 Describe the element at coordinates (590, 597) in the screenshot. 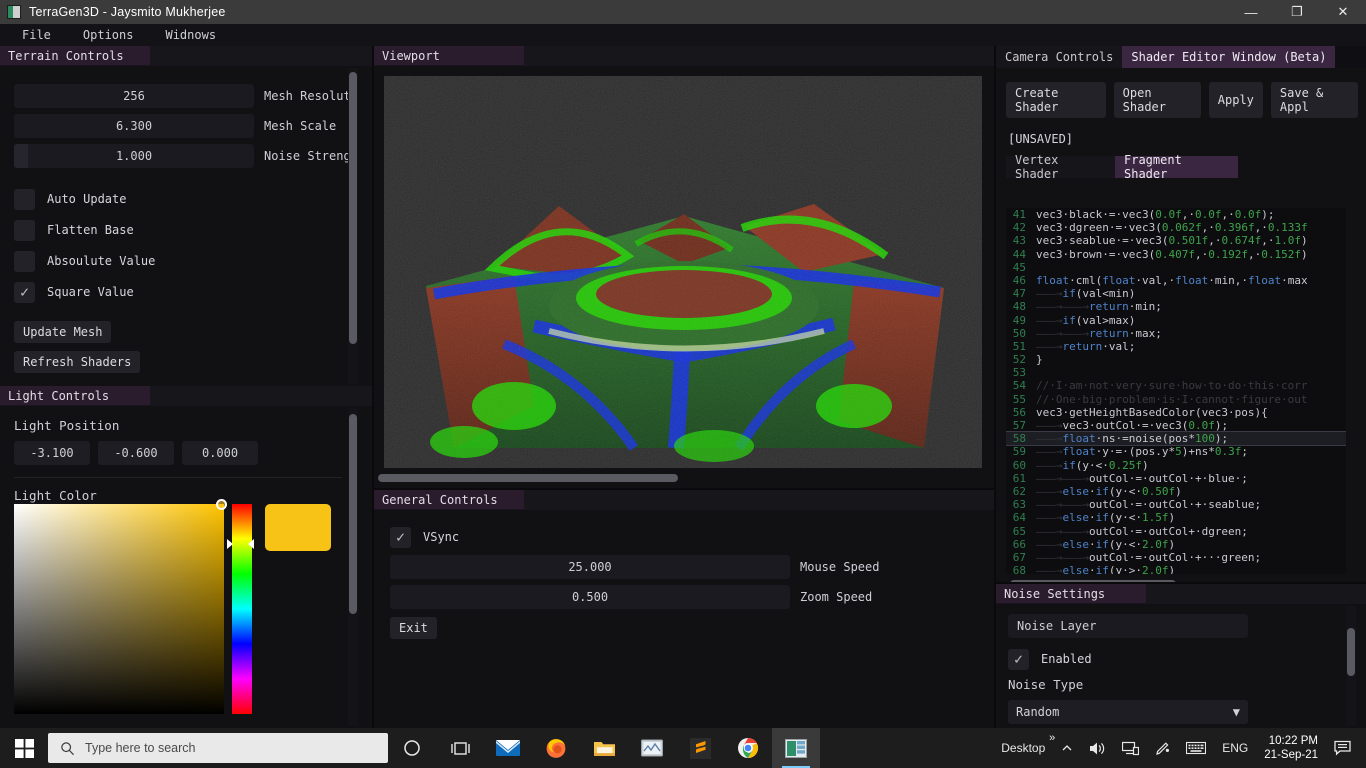

I see `zoom-speed-slider: 0.500` at that location.